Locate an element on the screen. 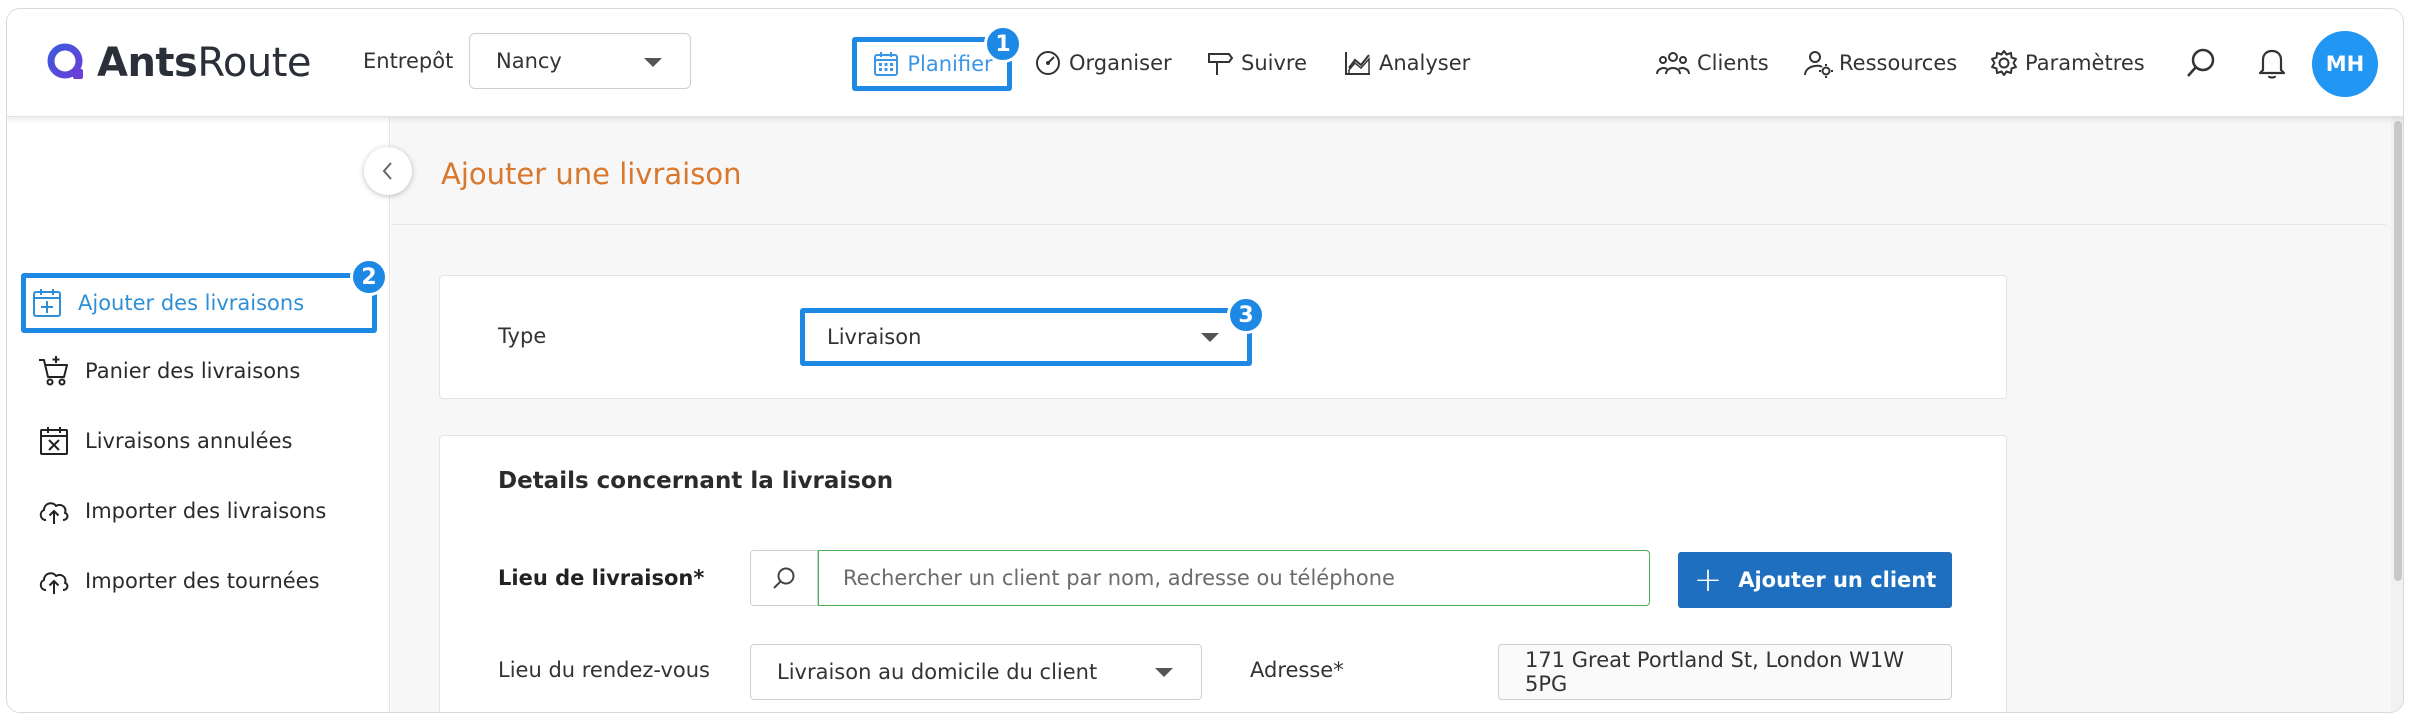  logo-text: AntsRoute is located at coordinates (204, 63).